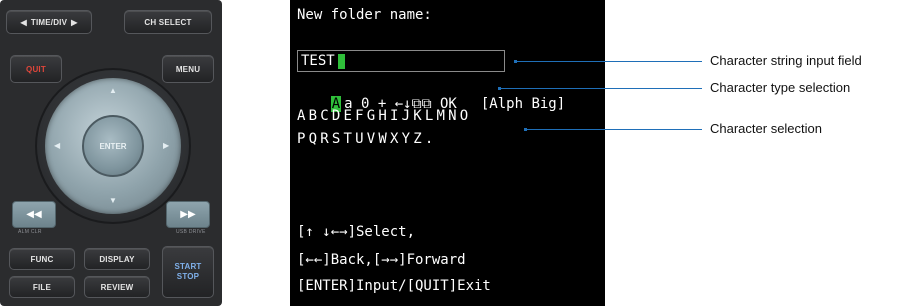  I want to click on callout-line-selection, so click(613, 129).